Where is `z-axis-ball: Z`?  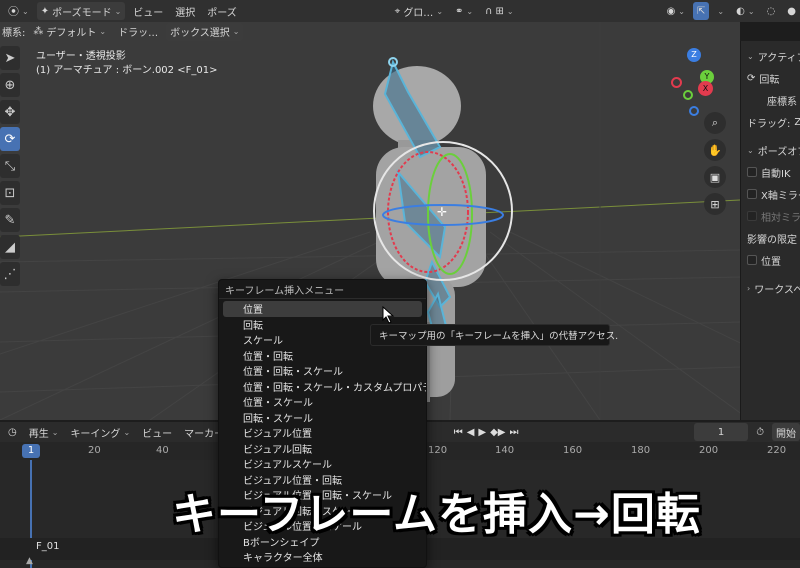 z-axis-ball: Z is located at coordinates (694, 55).